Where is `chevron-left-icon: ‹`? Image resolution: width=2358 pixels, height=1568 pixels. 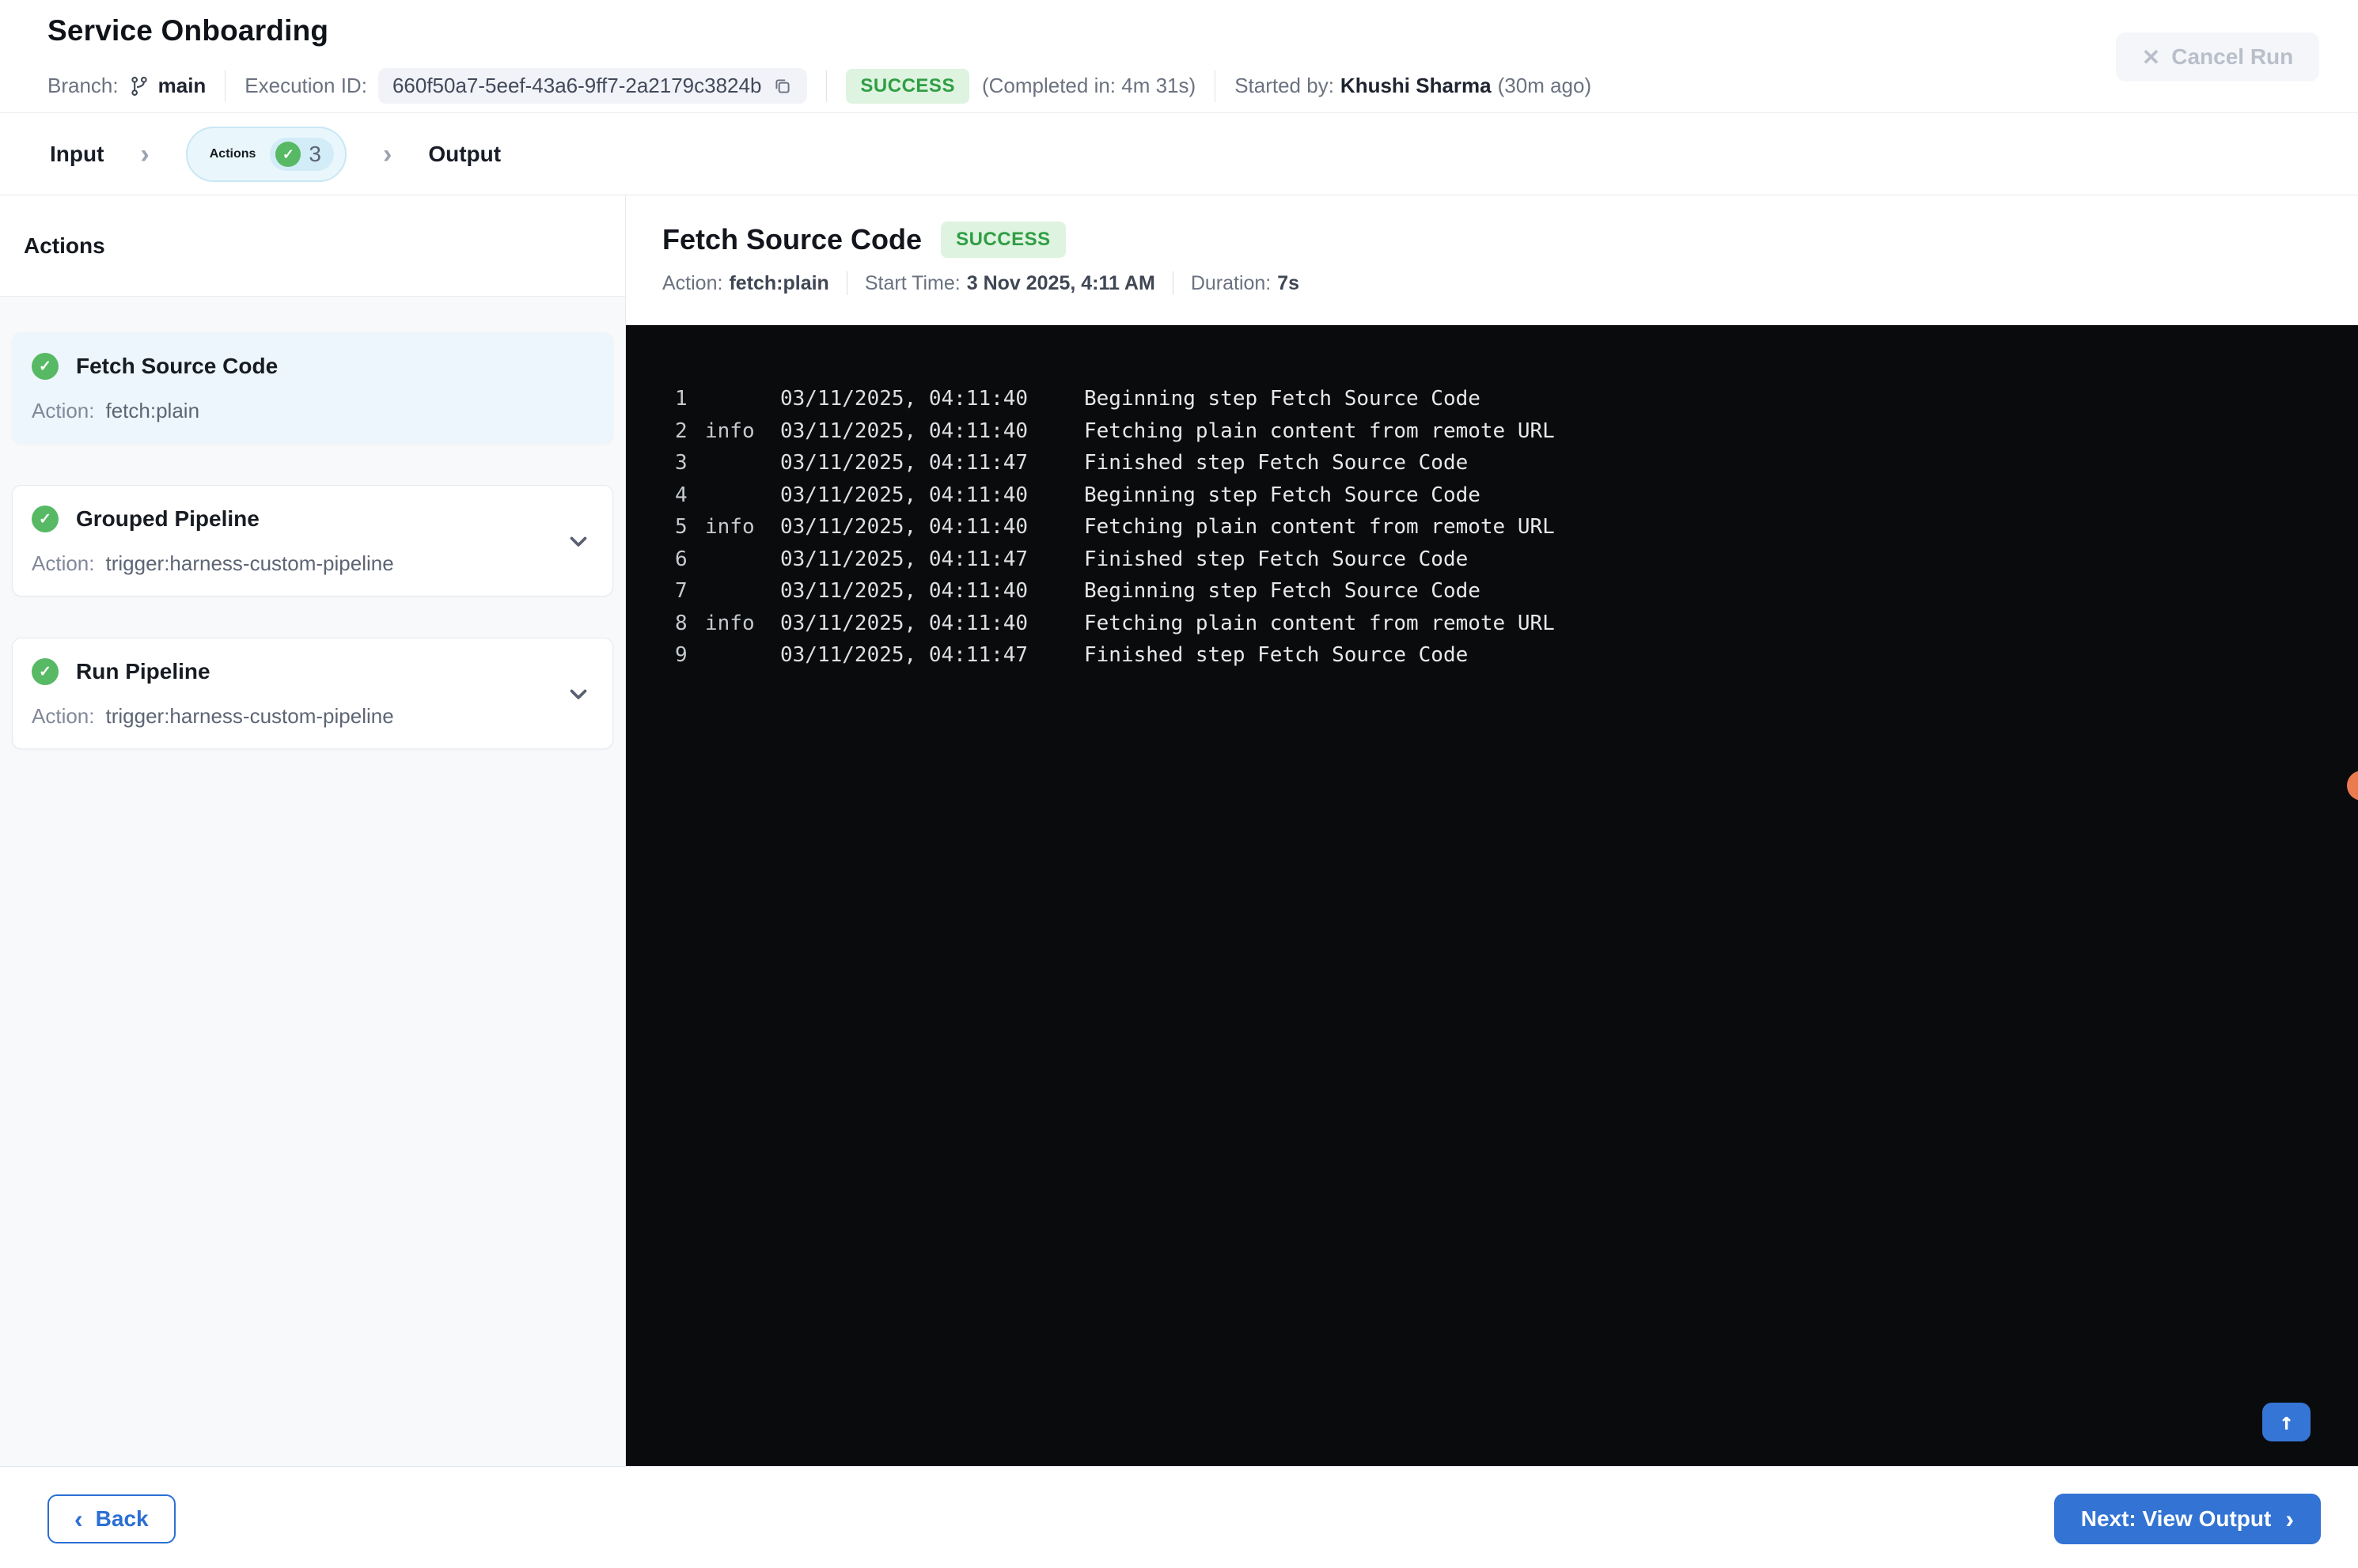
chevron-left-icon: ‹ is located at coordinates (78, 1519).